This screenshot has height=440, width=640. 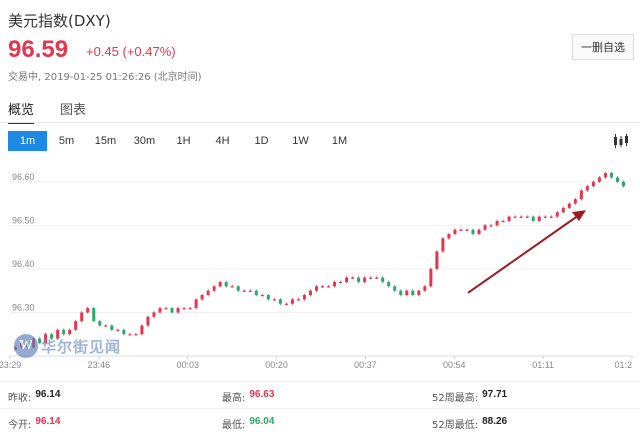 I want to click on watermark: W 华尔街见闻, so click(x=67, y=346).